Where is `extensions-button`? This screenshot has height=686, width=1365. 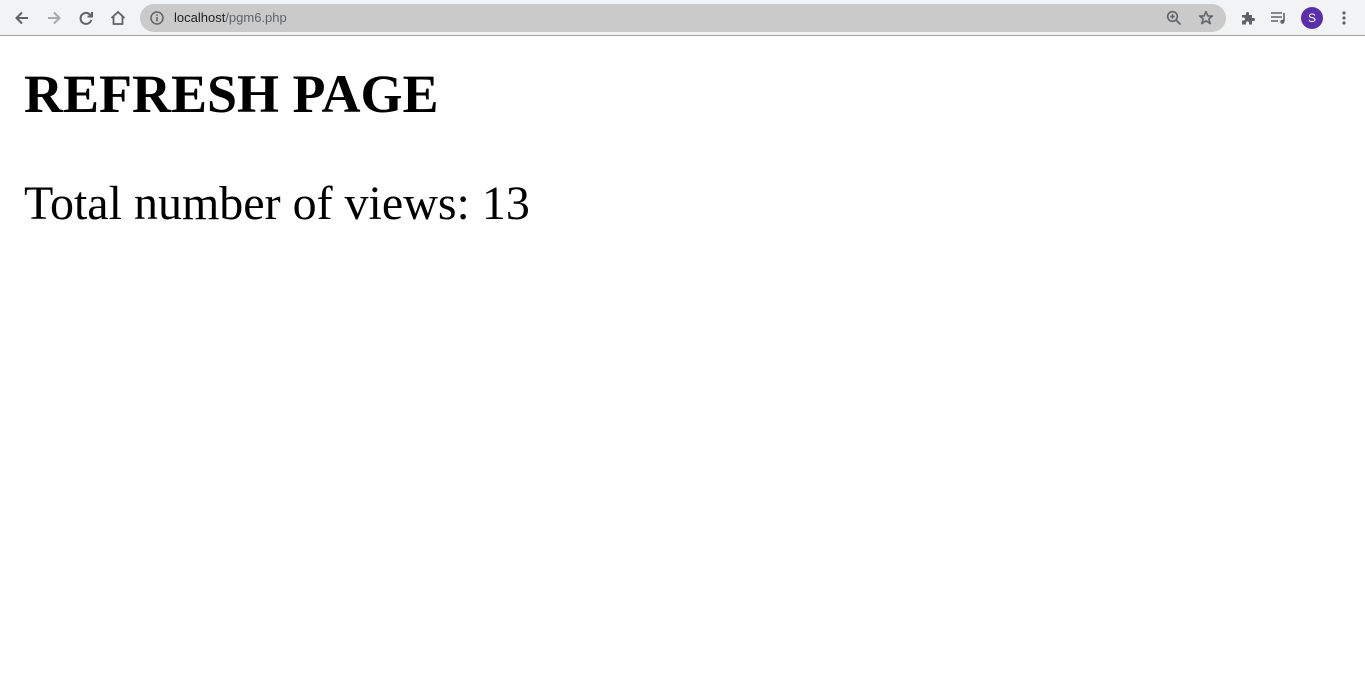
extensions-button is located at coordinates (1248, 18).